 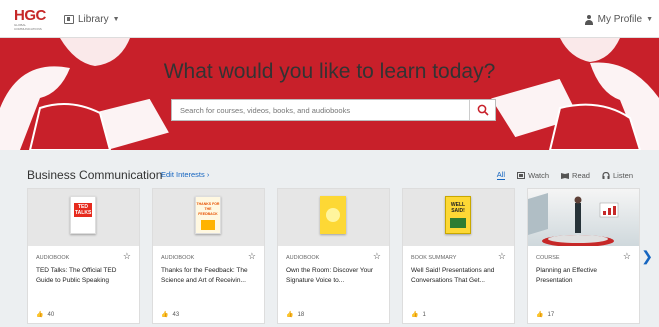 I want to click on like-button: 👍 1, so click(x=418, y=315).